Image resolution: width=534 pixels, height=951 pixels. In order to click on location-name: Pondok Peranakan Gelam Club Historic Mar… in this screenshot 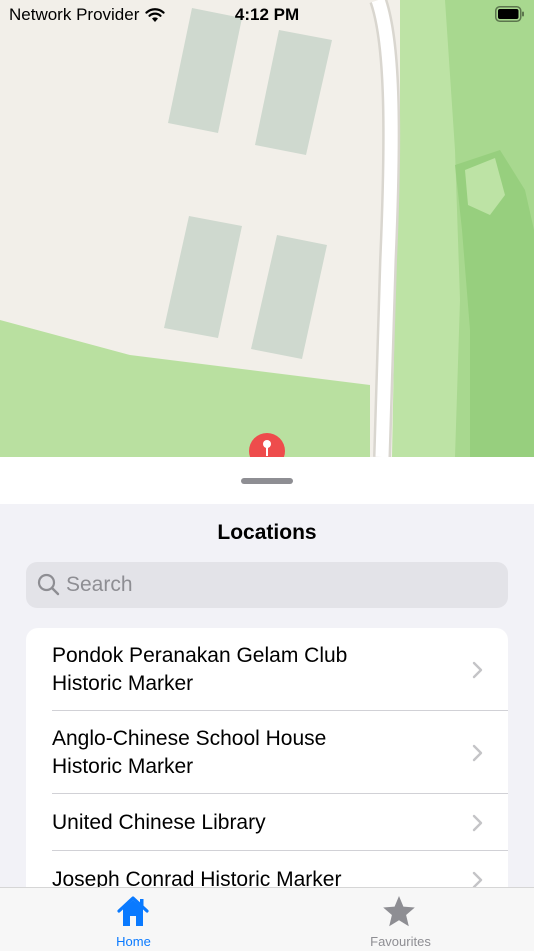, I will do `click(200, 669)`.